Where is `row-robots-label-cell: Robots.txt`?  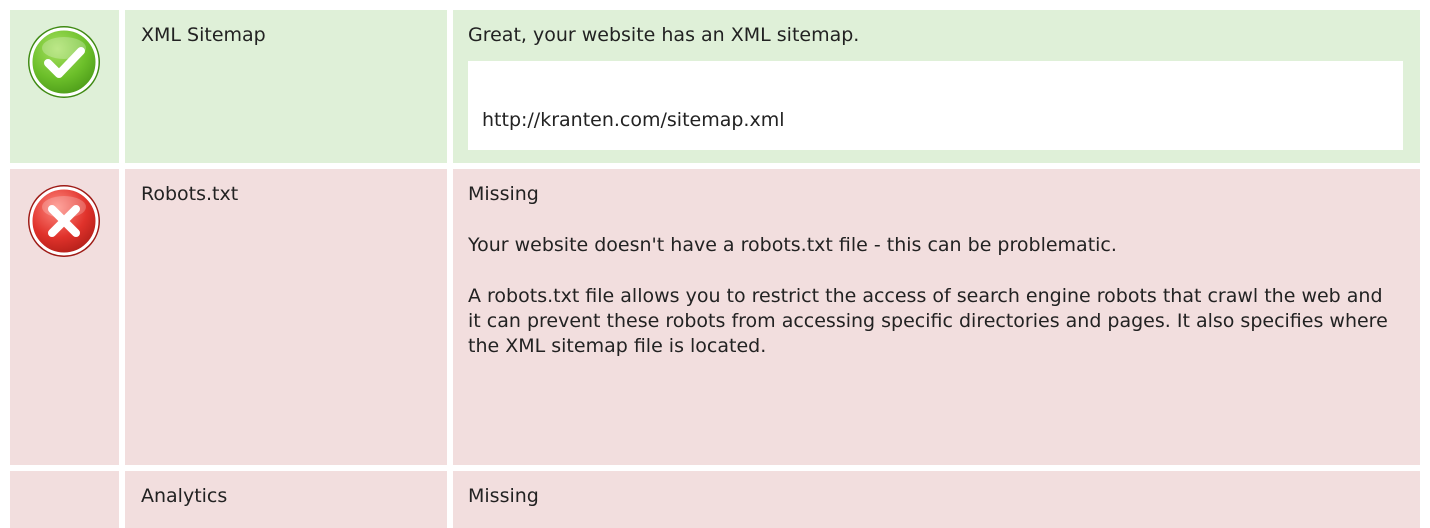
row-robots-label-cell: Robots.txt is located at coordinates (286, 317).